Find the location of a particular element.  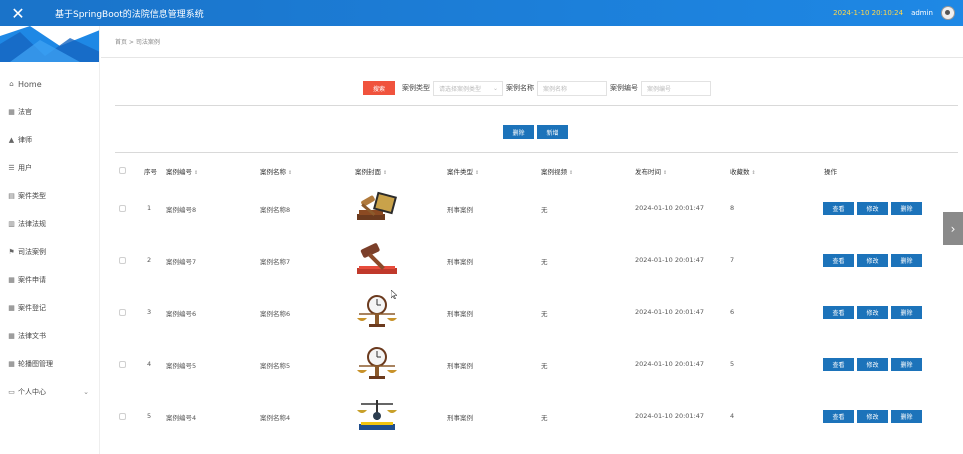

sidebar-item: ▦ 案件申请 is located at coordinates (49, 280).